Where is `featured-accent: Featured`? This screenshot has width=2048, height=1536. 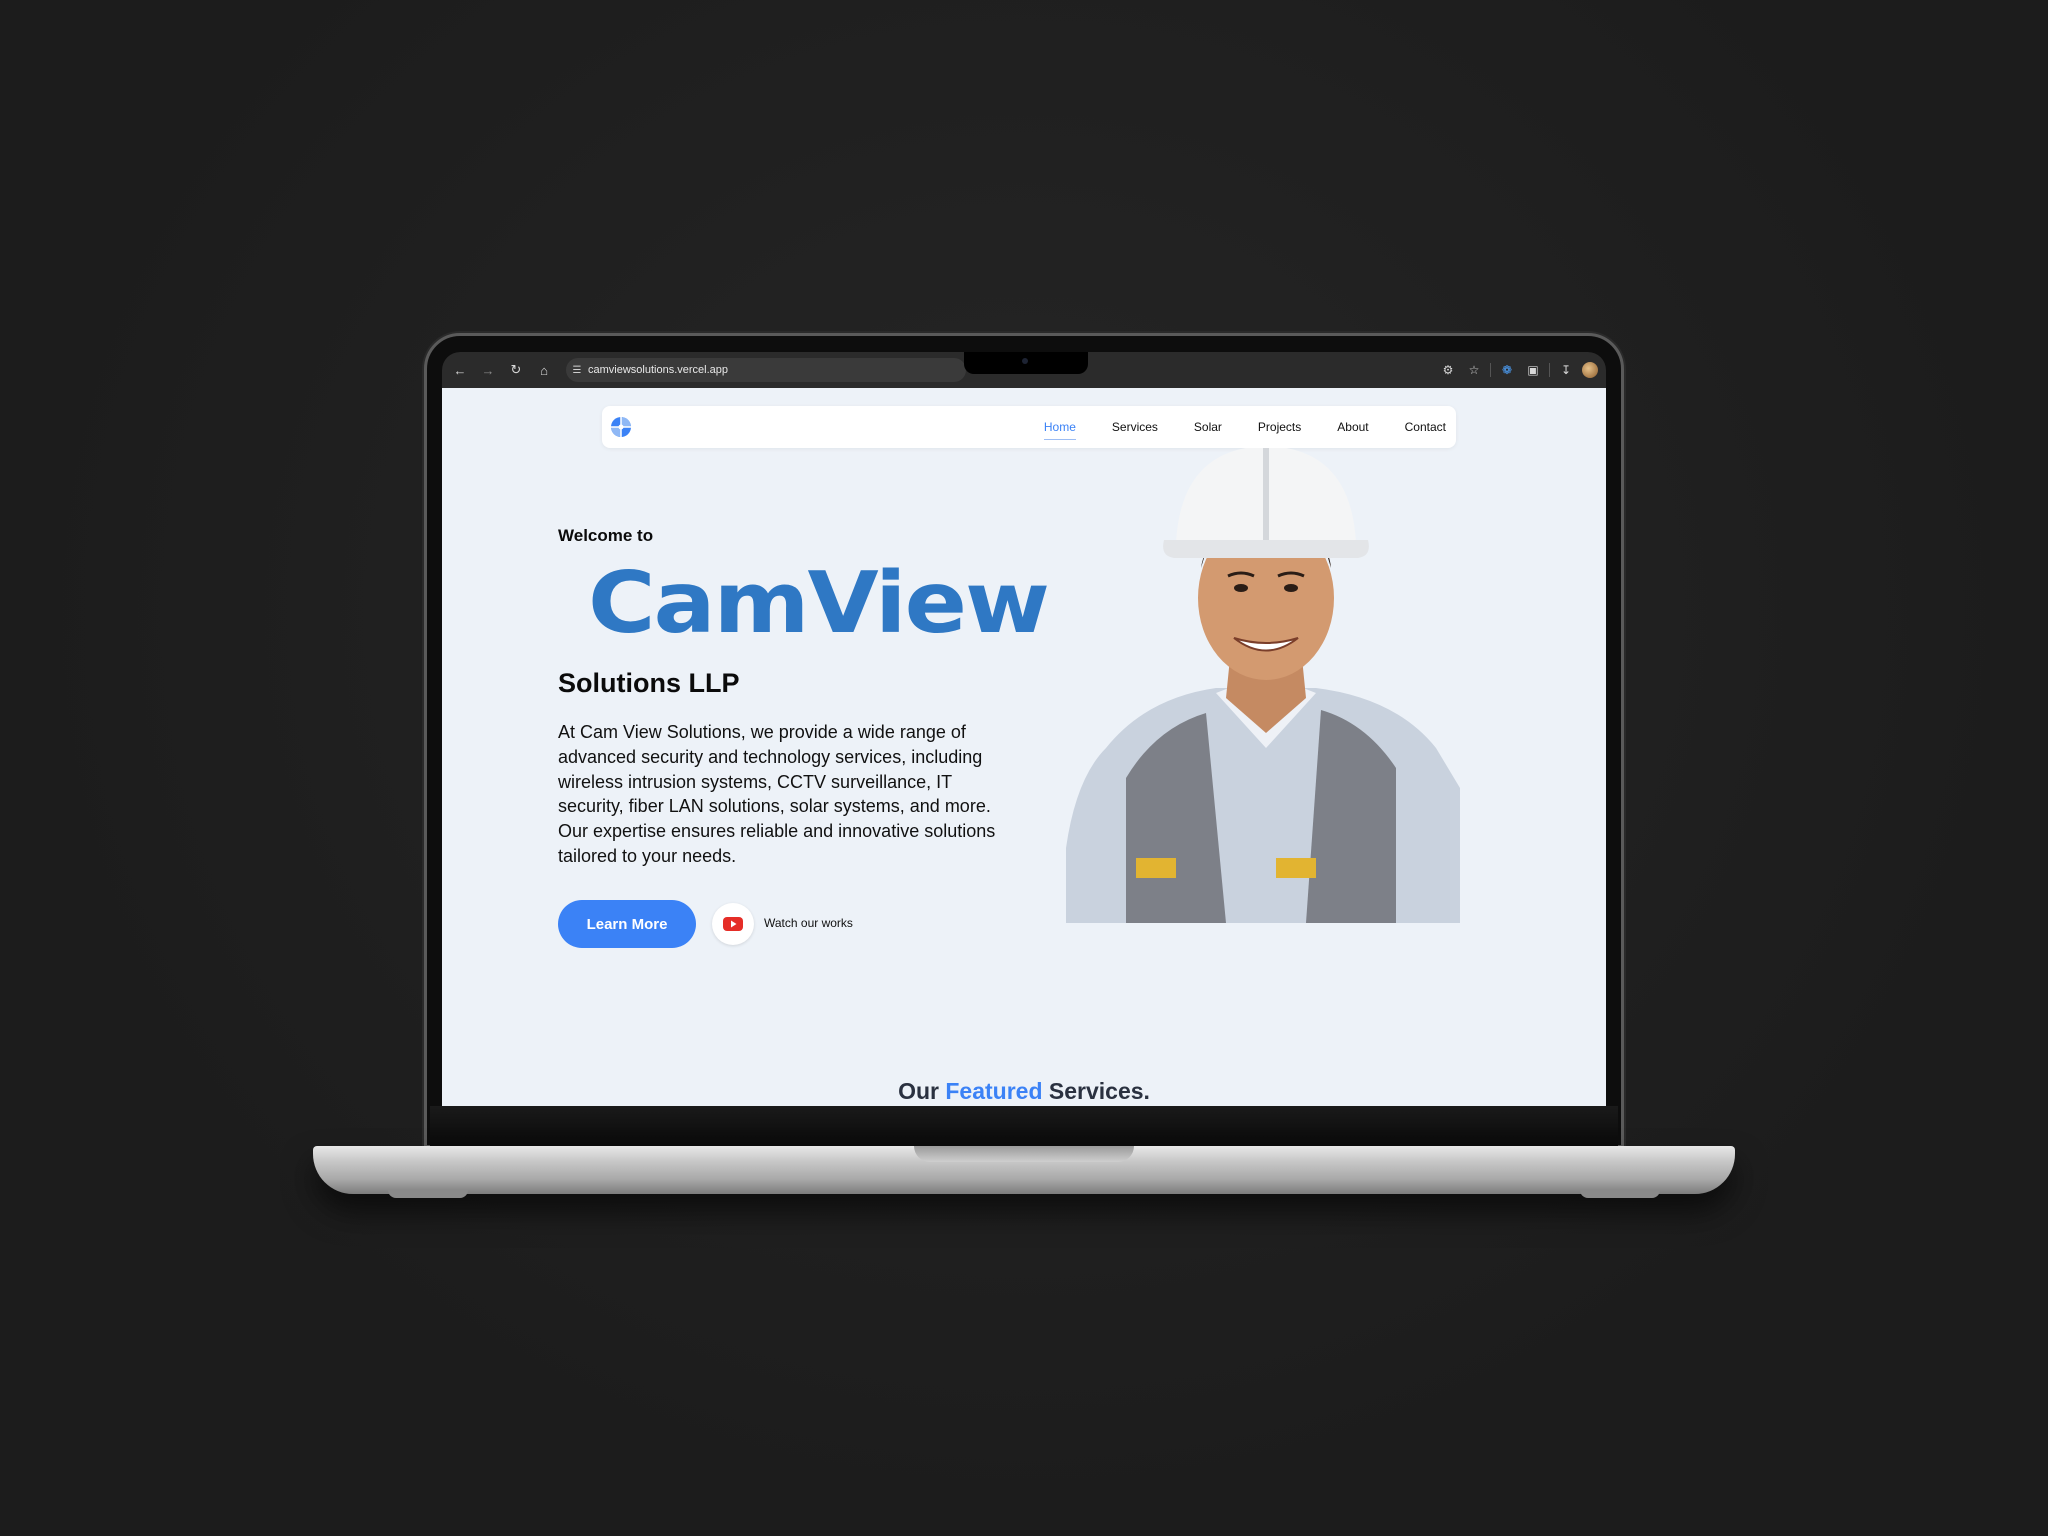 featured-accent: Featured is located at coordinates (994, 1091).